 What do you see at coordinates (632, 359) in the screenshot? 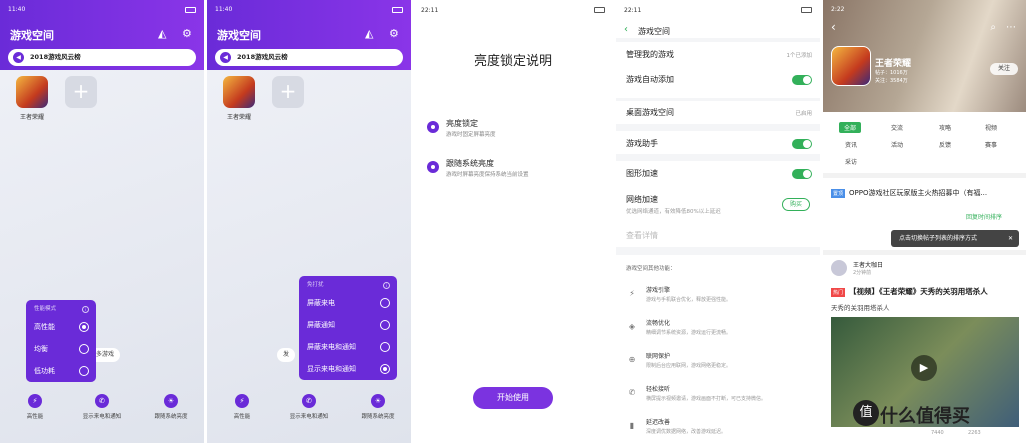
I see `network-icon: ⊕` at bounding box center [632, 359].